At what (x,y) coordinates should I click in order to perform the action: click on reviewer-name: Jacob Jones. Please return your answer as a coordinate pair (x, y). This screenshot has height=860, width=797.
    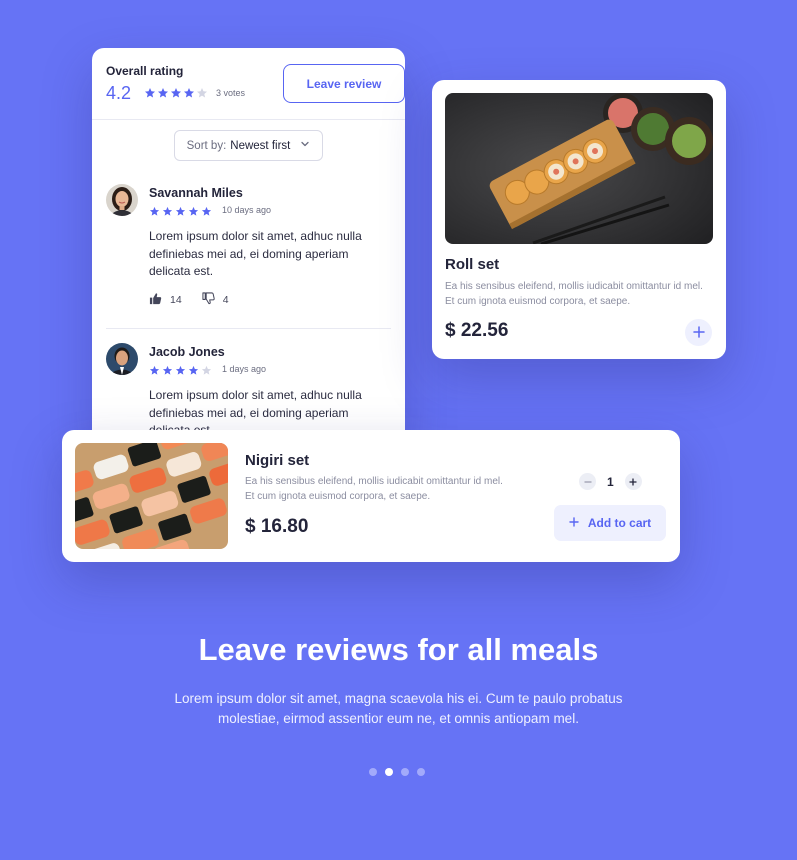
    Looking at the image, I should click on (187, 352).